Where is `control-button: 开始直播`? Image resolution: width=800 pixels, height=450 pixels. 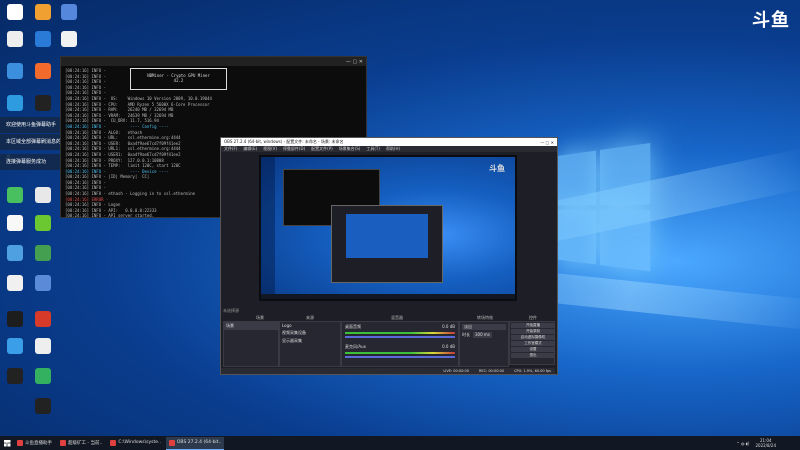 control-button: 开始直播 is located at coordinates (533, 325).